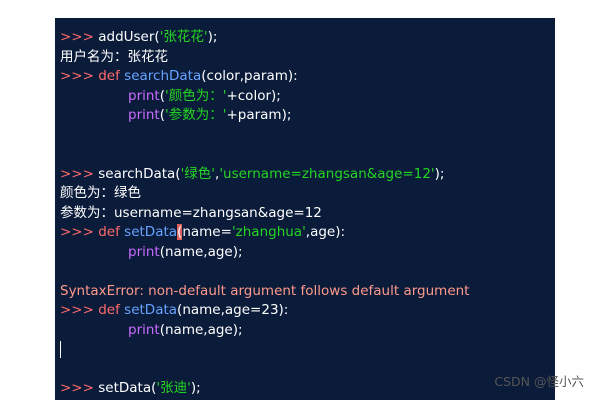 The image size is (600, 400). Describe the element at coordinates (307, 350) in the screenshot. I see `input-line` at that location.